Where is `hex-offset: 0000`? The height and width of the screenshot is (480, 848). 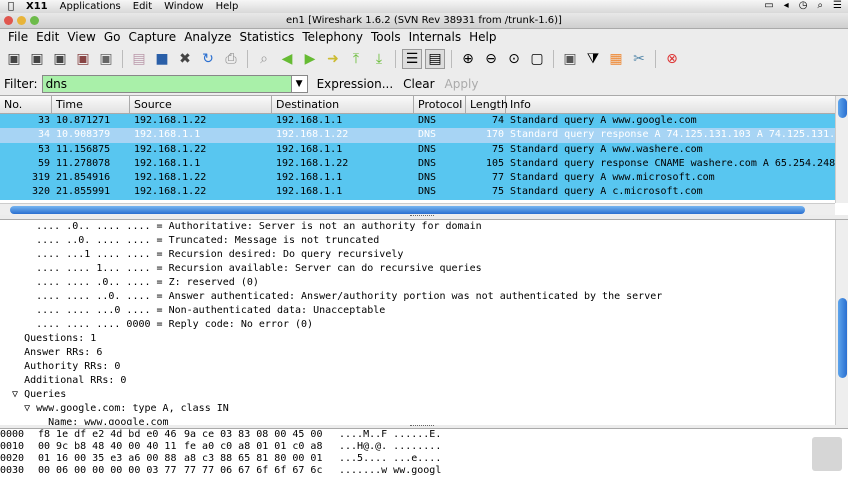
hex-offset: 0000 is located at coordinates (12, 434).